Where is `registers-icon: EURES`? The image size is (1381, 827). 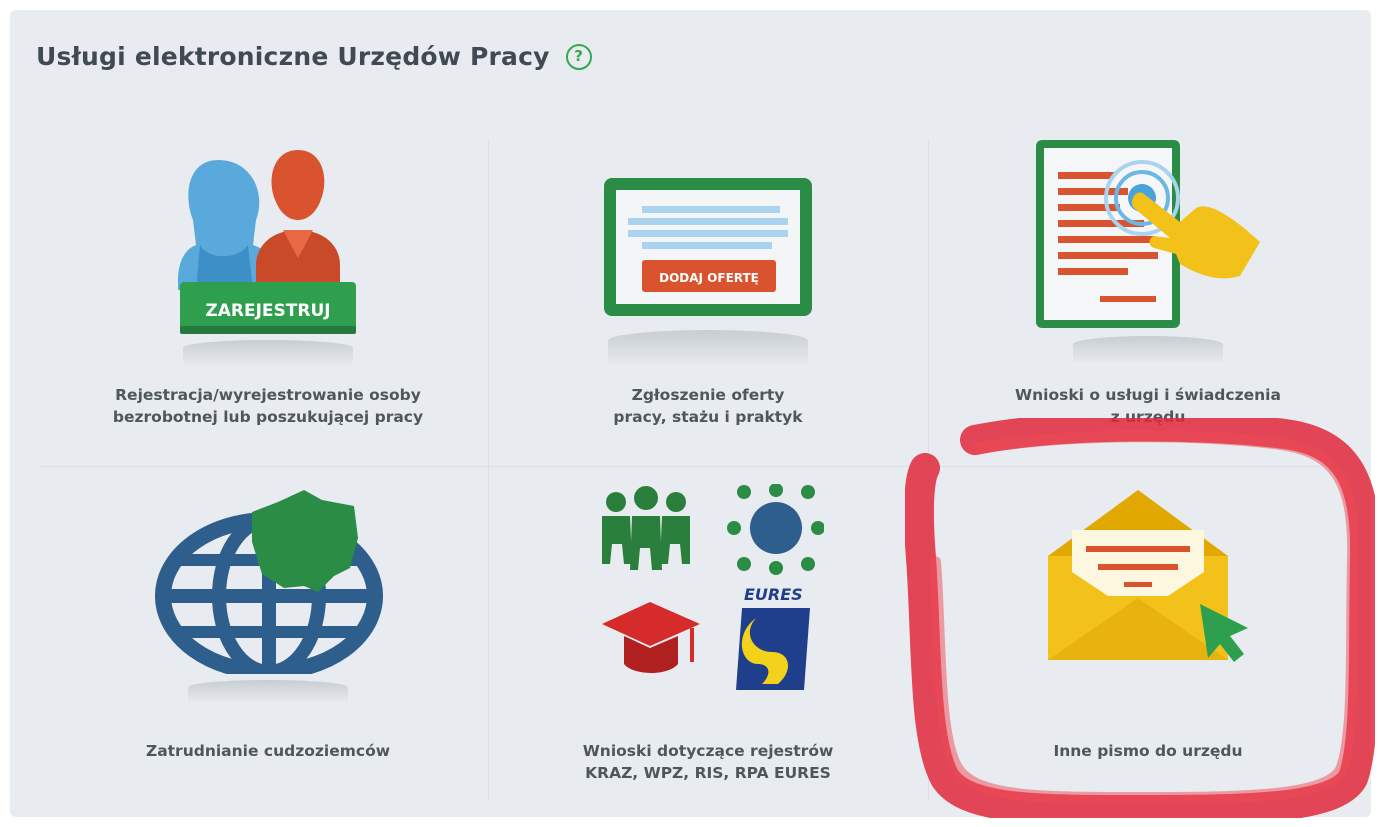
registers-icon: EURES is located at coordinates (713, 587).